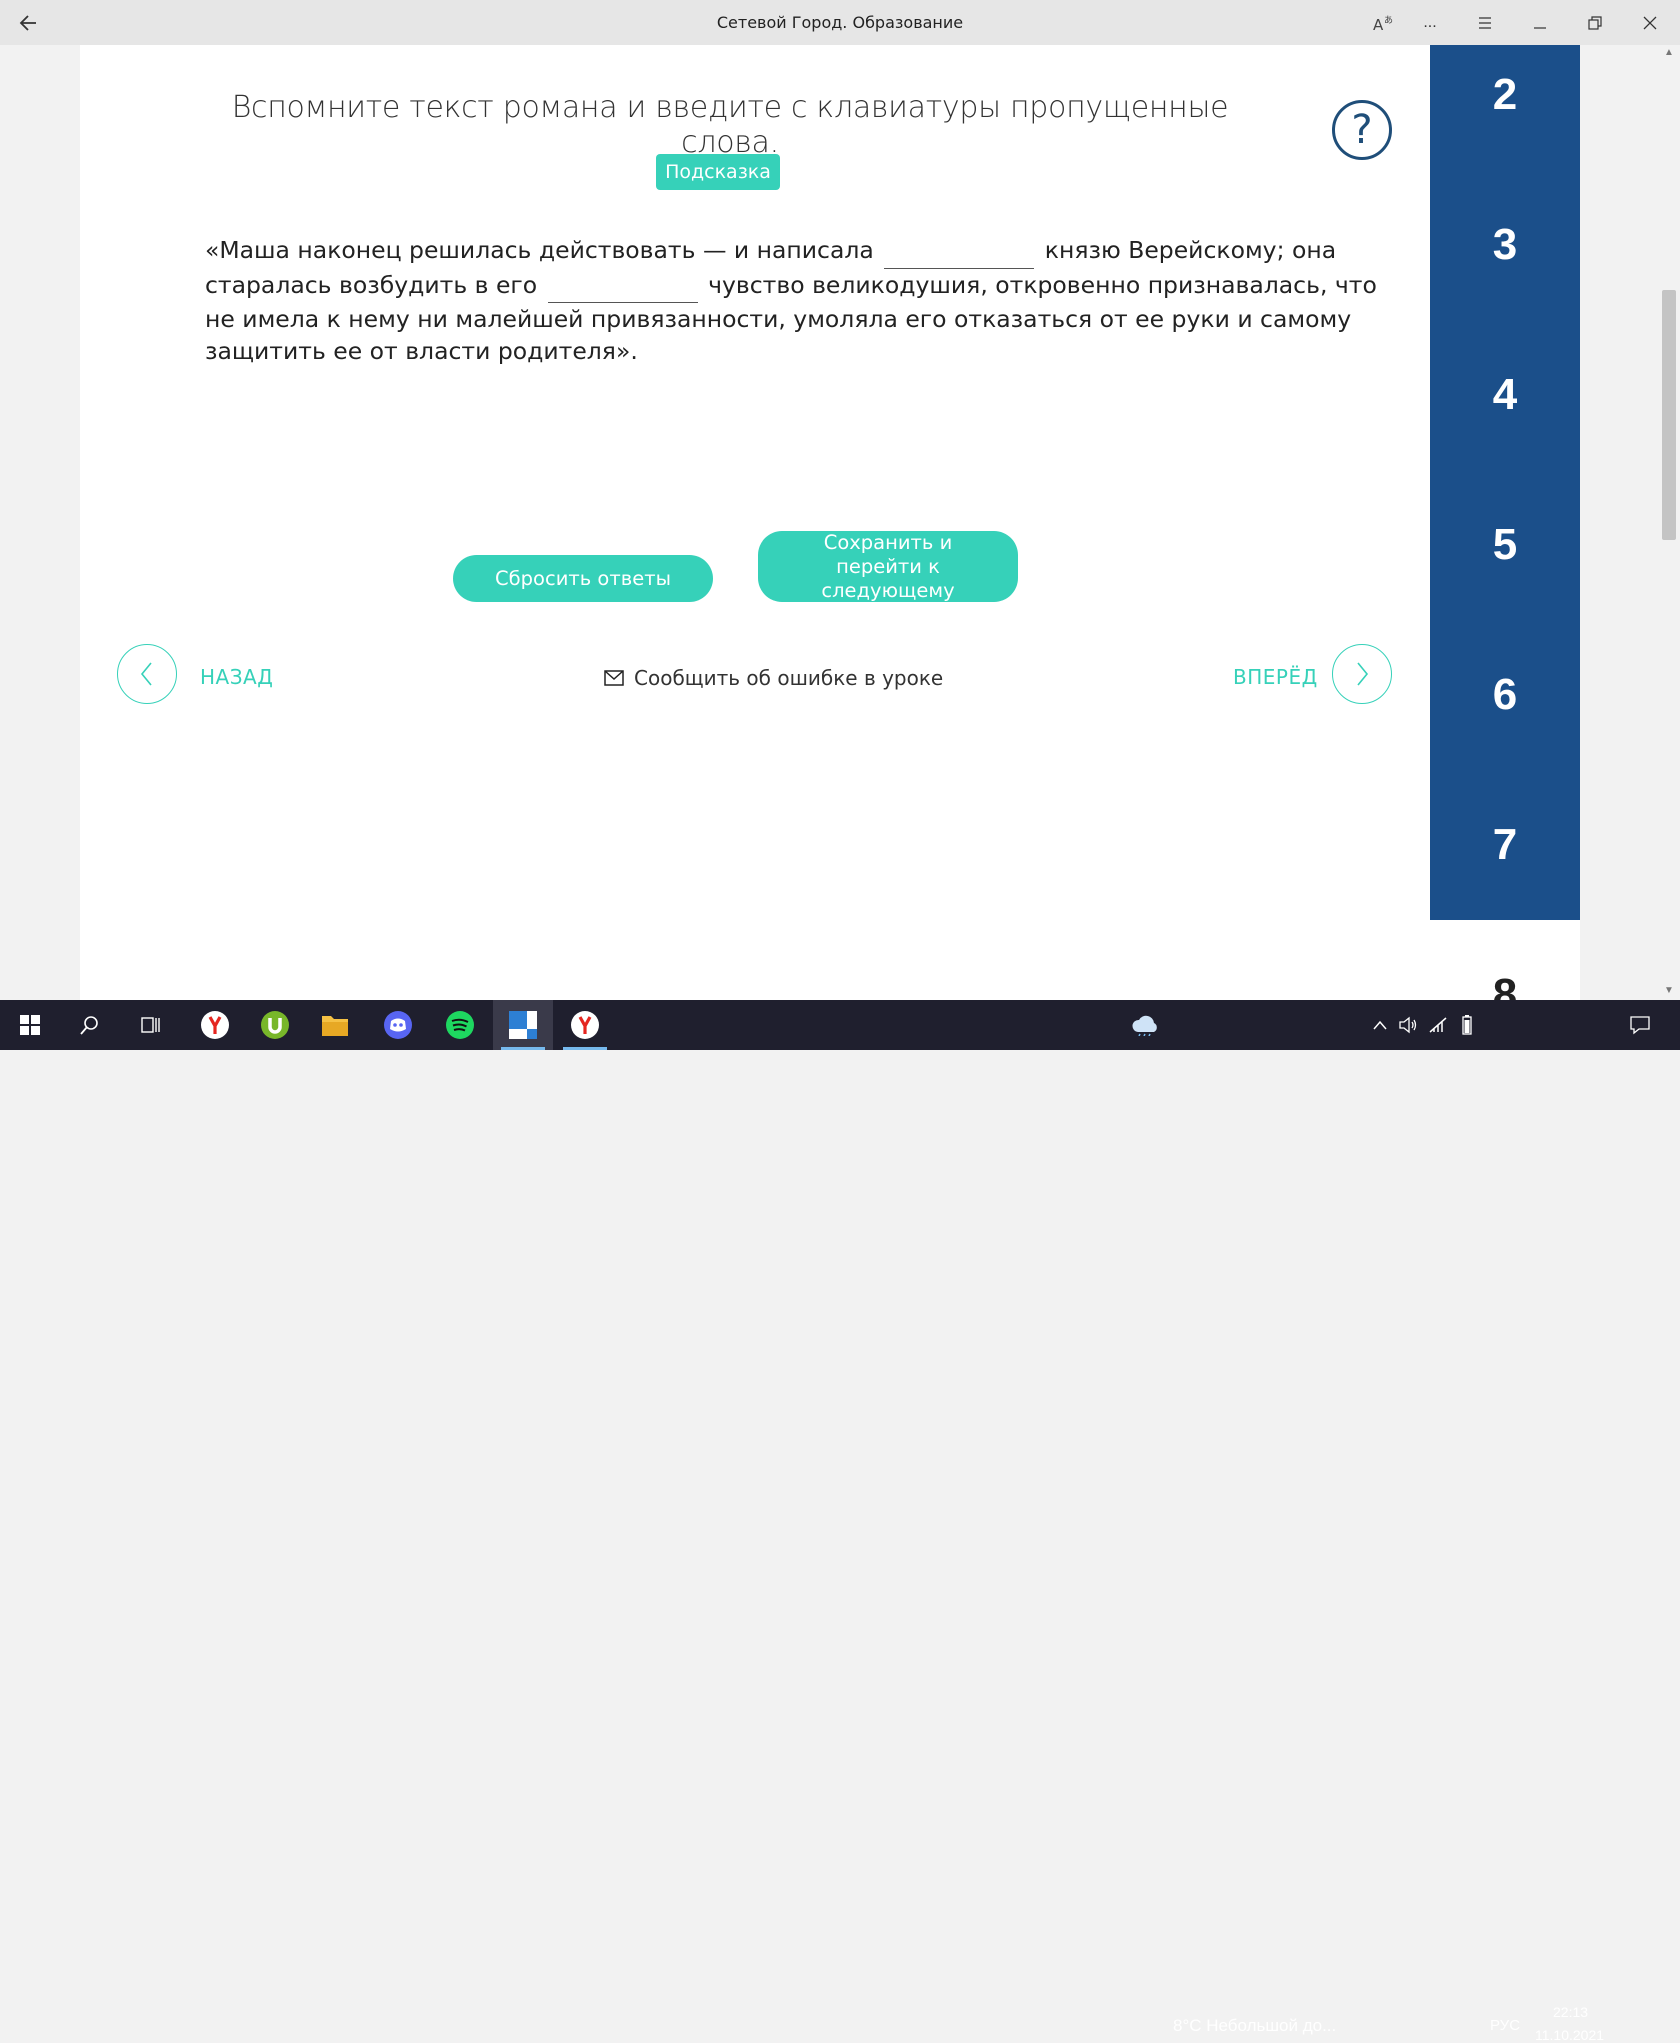 This screenshot has height=2043, width=1680. Describe the element at coordinates (1485, 23) in the screenshot. I see `hamburger-menu-icon` at that location.